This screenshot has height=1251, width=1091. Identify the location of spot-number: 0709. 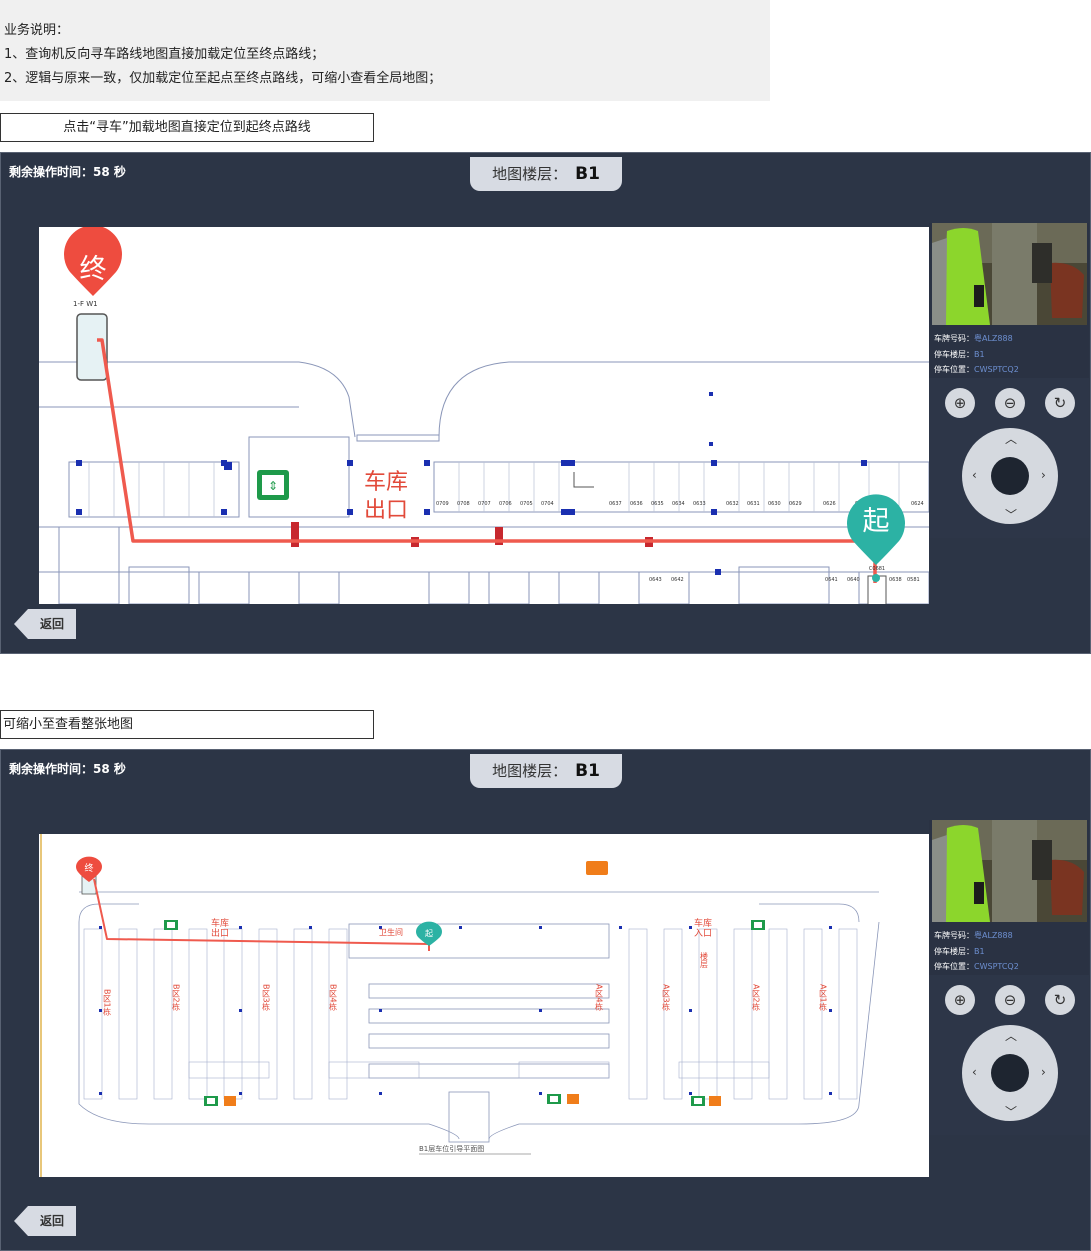
(442, 504).